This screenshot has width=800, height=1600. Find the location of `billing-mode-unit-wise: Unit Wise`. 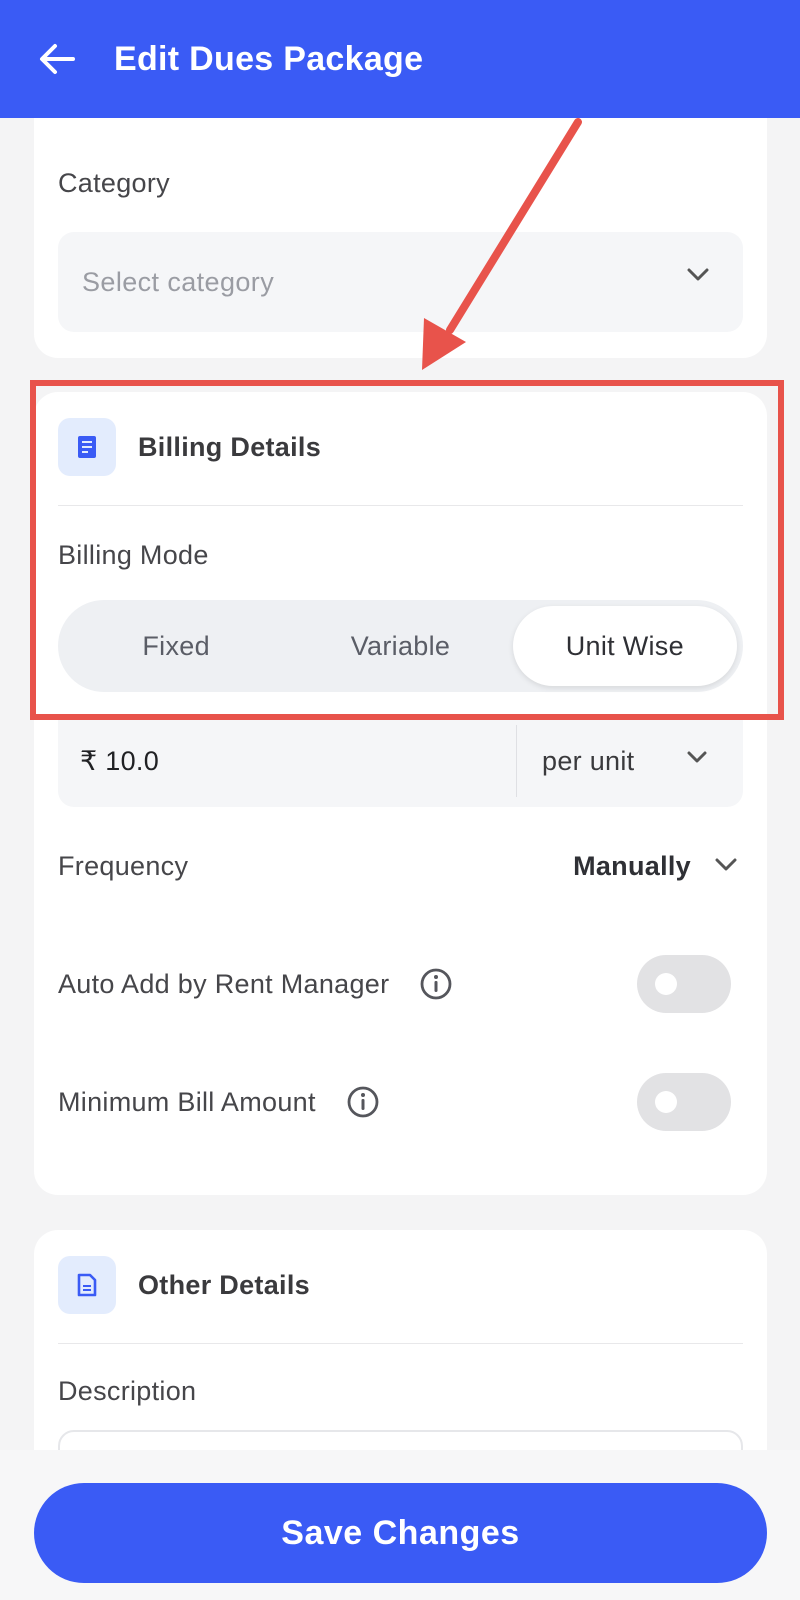

billing-mode-unit-wise: Unit Wise is located at coordinates (624, 646).